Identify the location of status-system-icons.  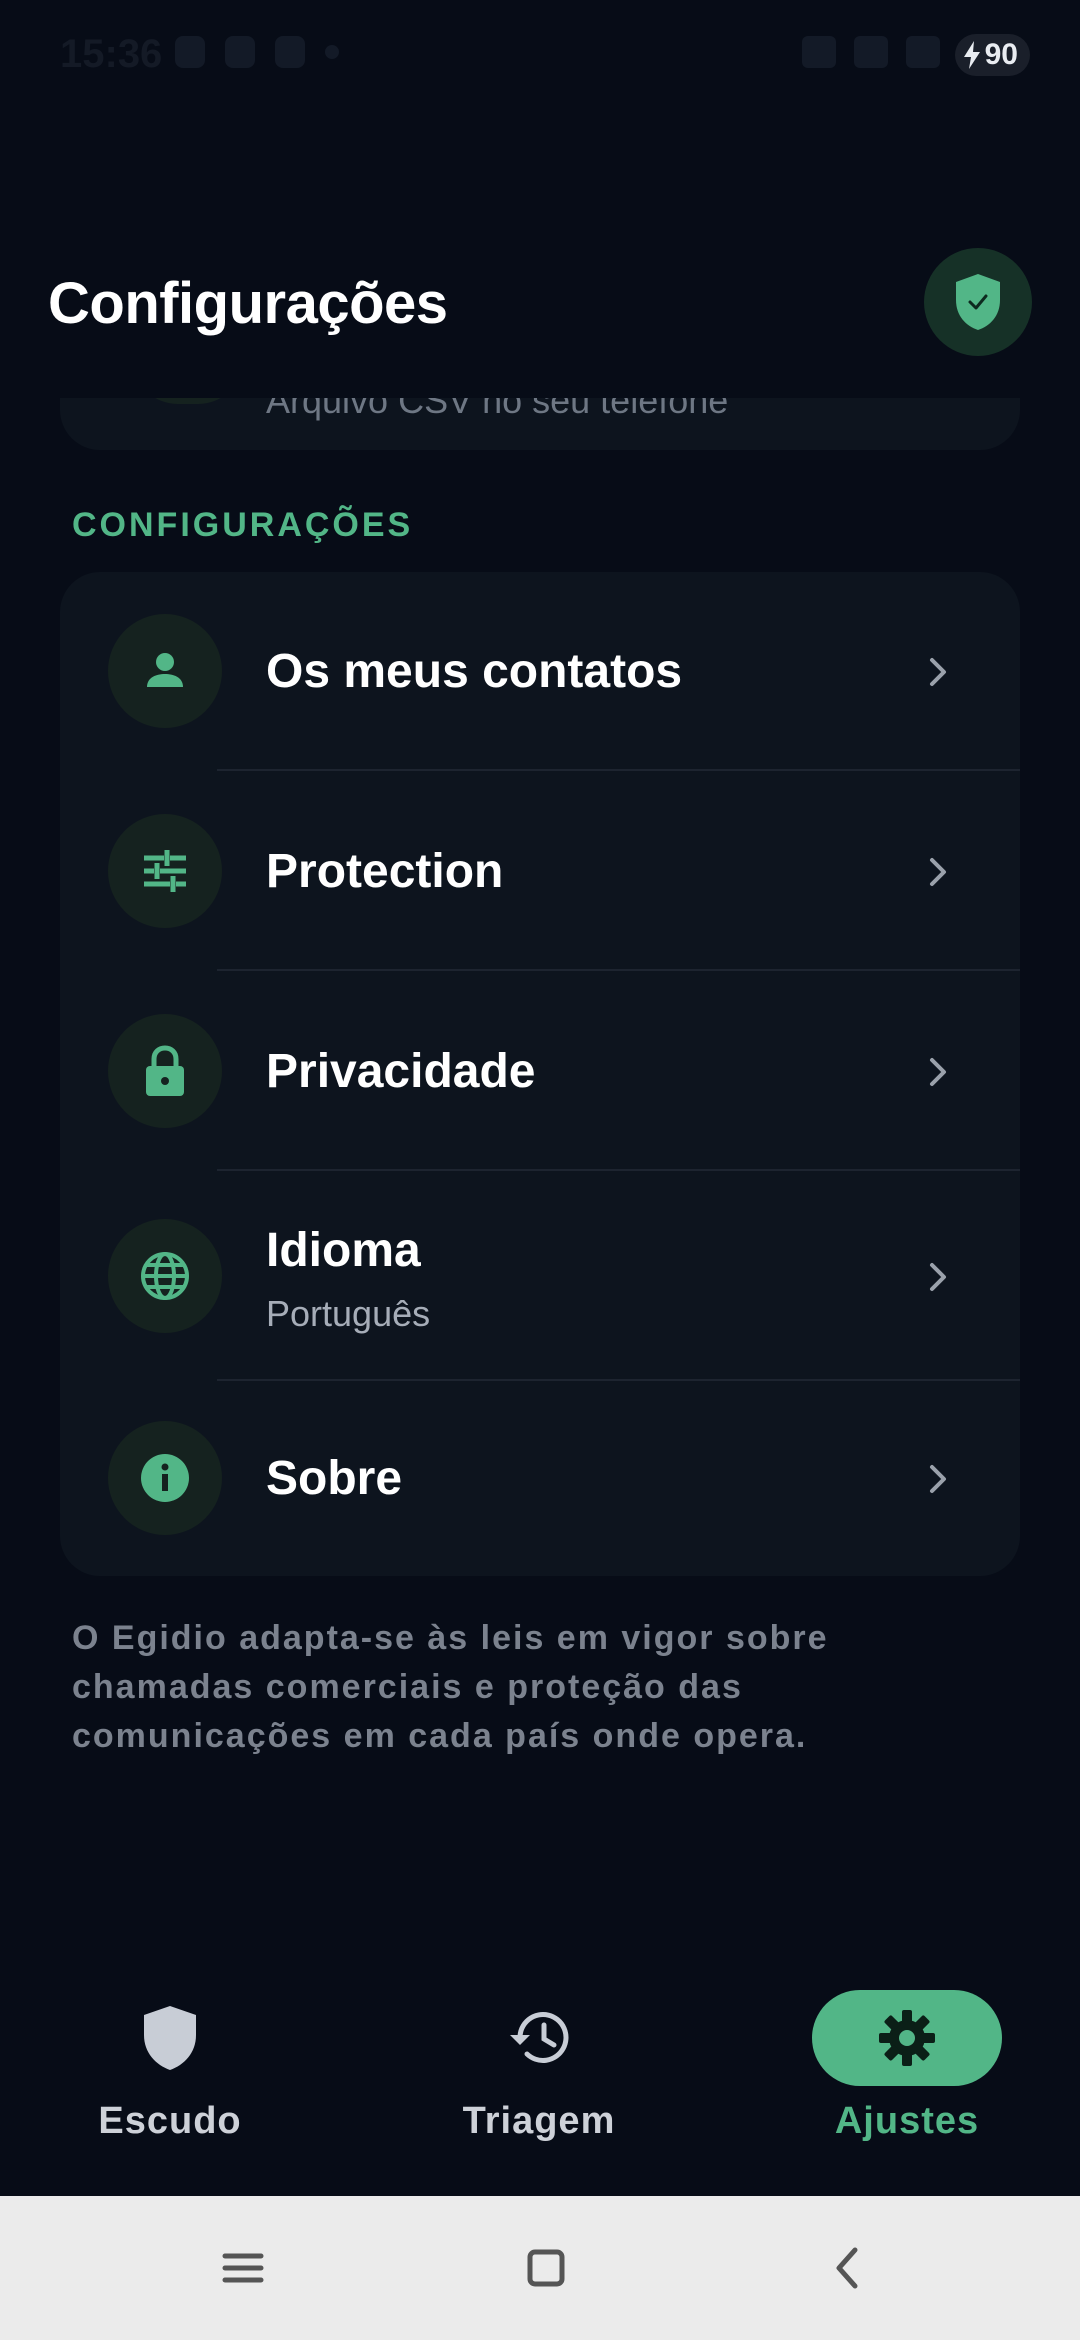
(871, 52).